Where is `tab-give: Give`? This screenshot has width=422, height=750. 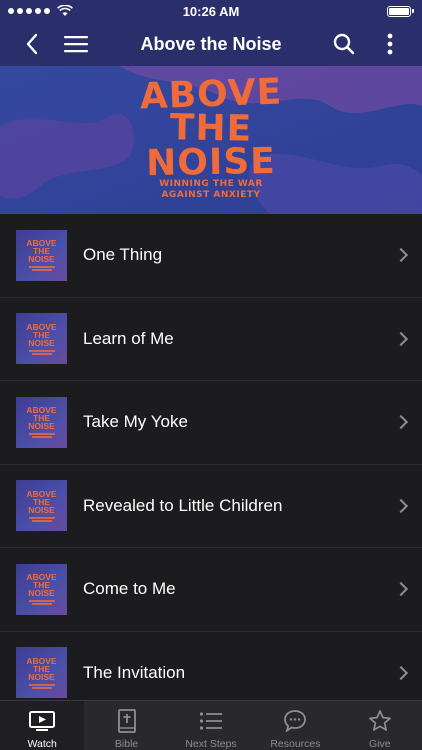
tab-give: Give is located at coordinates (380, 725).